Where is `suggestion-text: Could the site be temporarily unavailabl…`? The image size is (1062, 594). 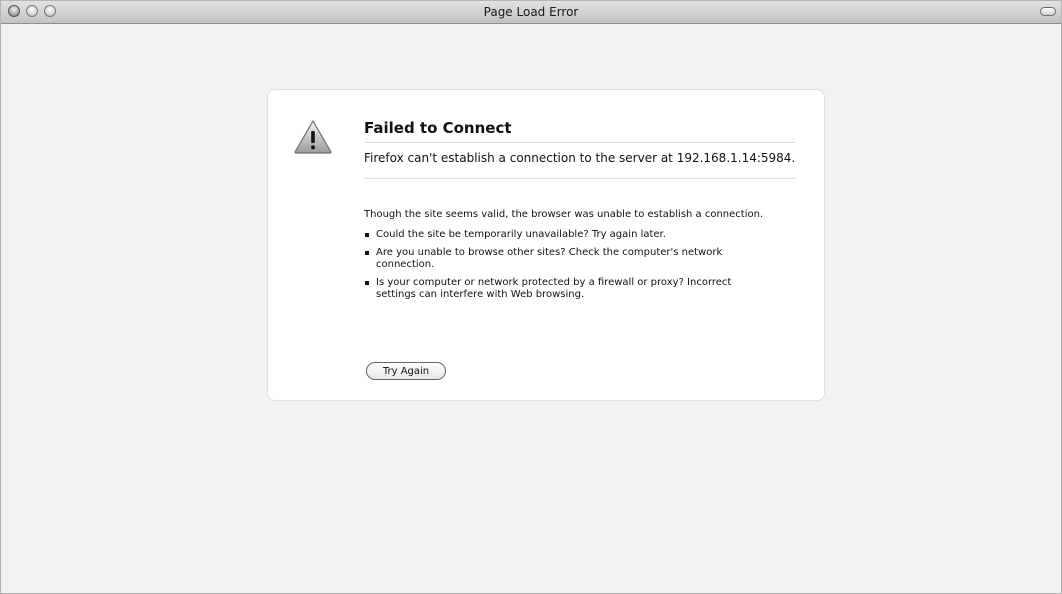
suggestion-text: Could the site be temporarily unavailabl… is located at coordinates (521, 234).